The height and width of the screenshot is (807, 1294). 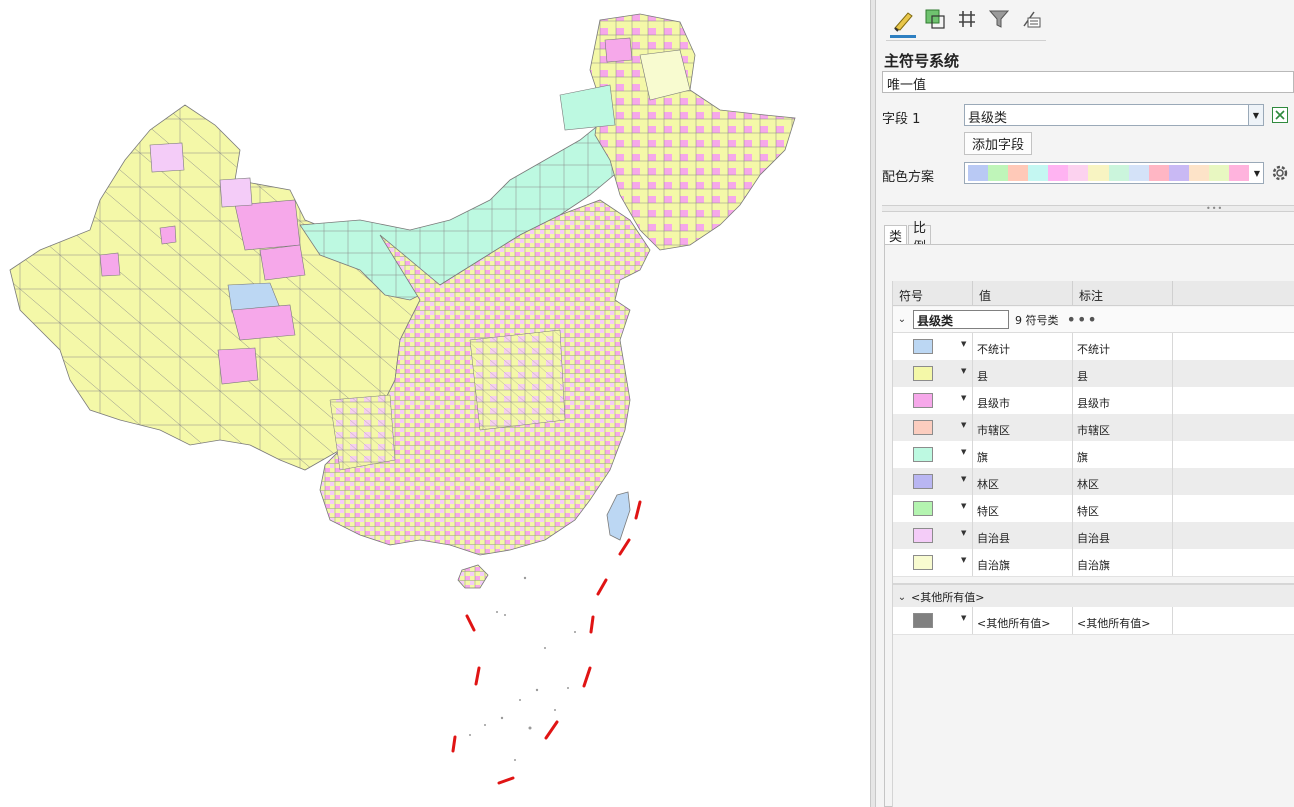 I want to click on table-row: ▼ 林区 林区, so click(x=1093, y=482).